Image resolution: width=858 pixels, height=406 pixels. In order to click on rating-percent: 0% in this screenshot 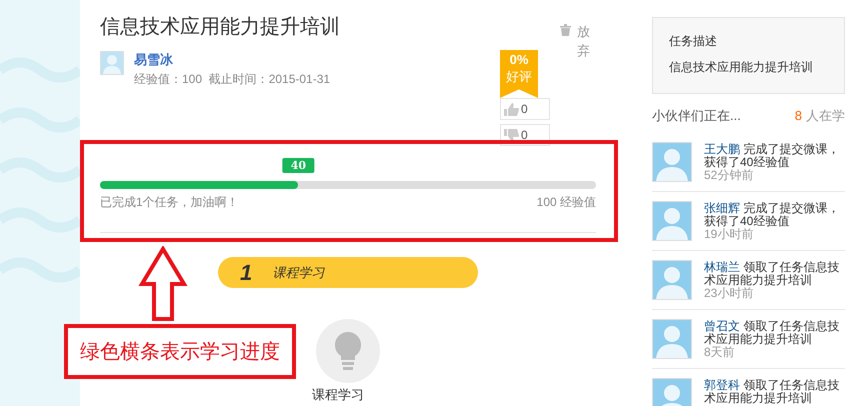, I will do `click(519, 60)`.